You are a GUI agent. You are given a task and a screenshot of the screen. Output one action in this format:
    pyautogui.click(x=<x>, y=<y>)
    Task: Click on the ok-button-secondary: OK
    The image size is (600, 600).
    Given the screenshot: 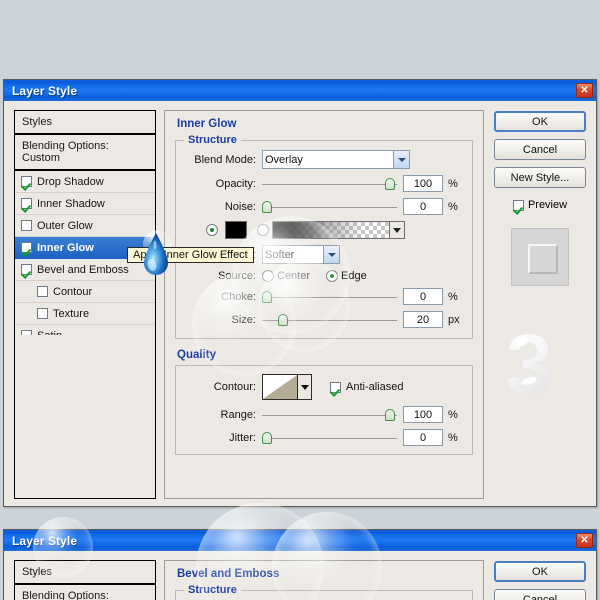 What is the action you would take?
    pyautogui.click(x=540, y=571)
    